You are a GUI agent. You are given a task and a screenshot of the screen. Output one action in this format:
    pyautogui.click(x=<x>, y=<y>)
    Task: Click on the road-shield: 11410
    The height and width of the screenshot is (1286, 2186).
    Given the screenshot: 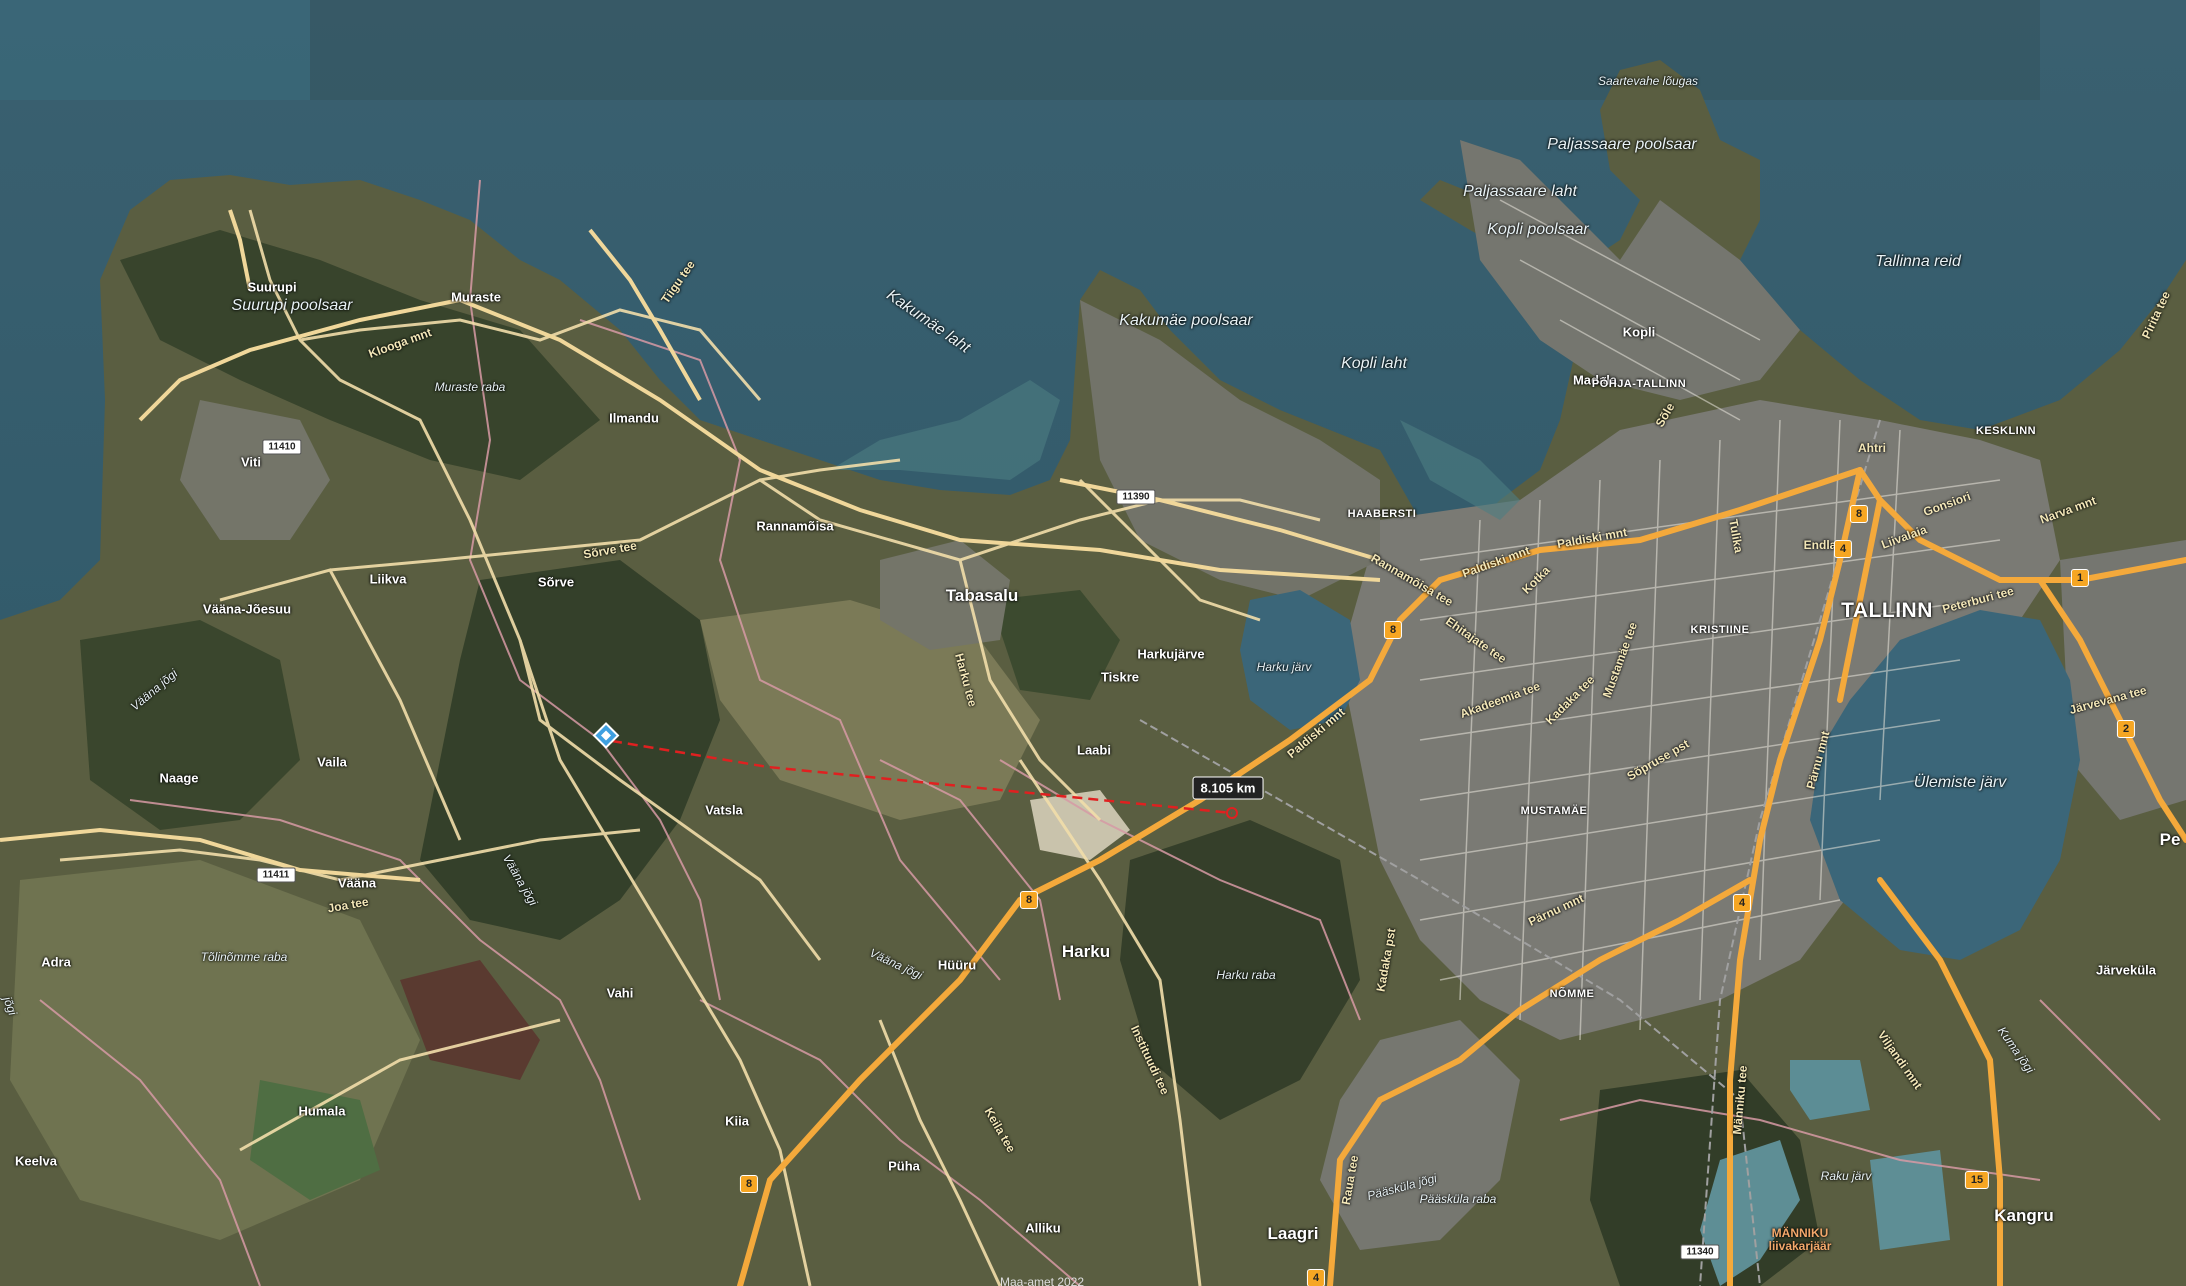 What is the action you would take?
    pyautogui.click(x=282, y=447)
    